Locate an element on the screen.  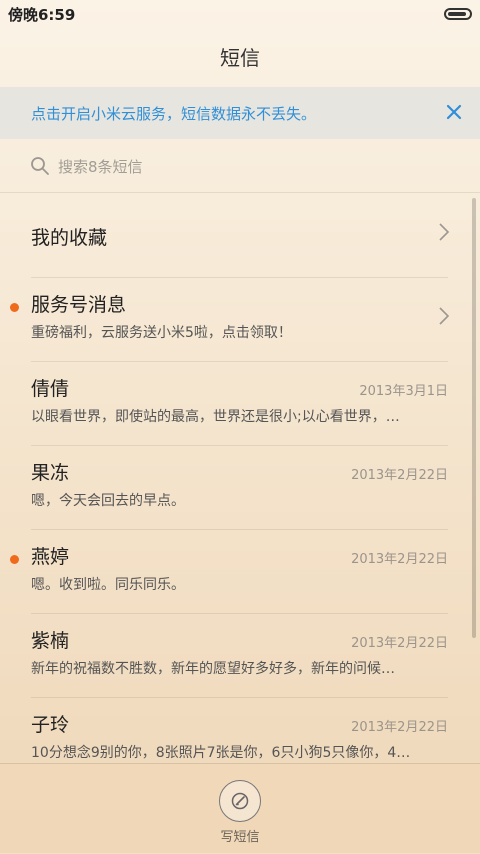
conversation-name: 燕婷 is located at coordinates (50, 557).